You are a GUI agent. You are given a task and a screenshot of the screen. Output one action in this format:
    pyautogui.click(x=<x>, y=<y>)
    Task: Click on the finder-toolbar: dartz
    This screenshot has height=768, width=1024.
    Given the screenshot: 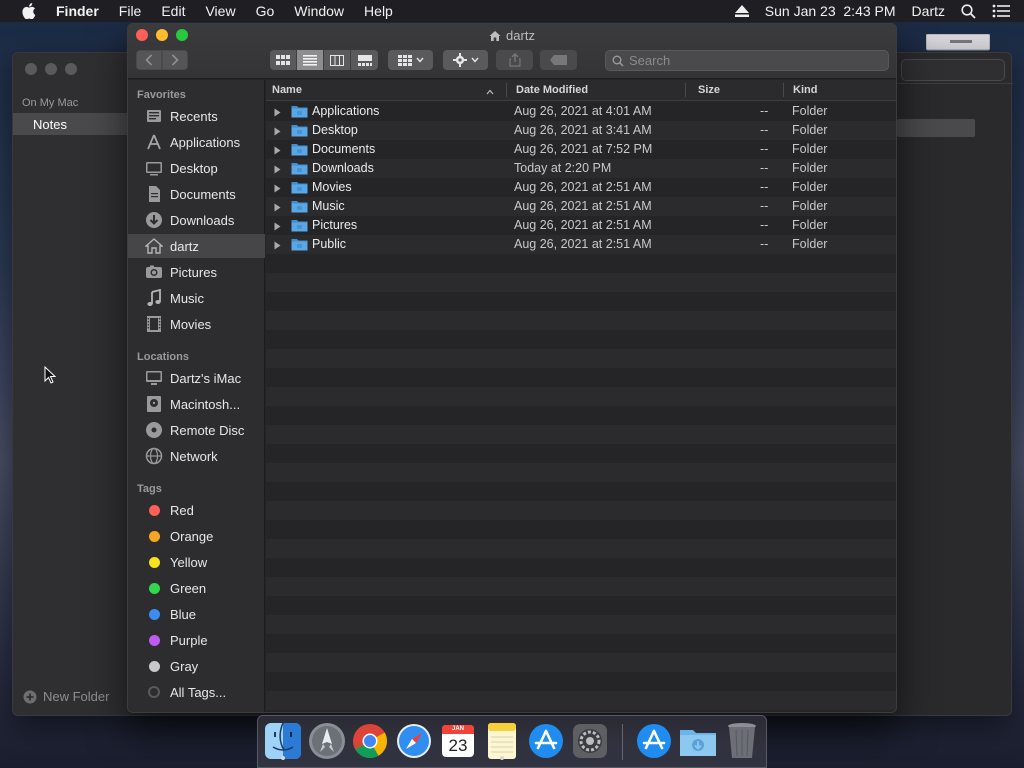 What is the action you would take?
    pyautogui.click(x=512, y=51)
    